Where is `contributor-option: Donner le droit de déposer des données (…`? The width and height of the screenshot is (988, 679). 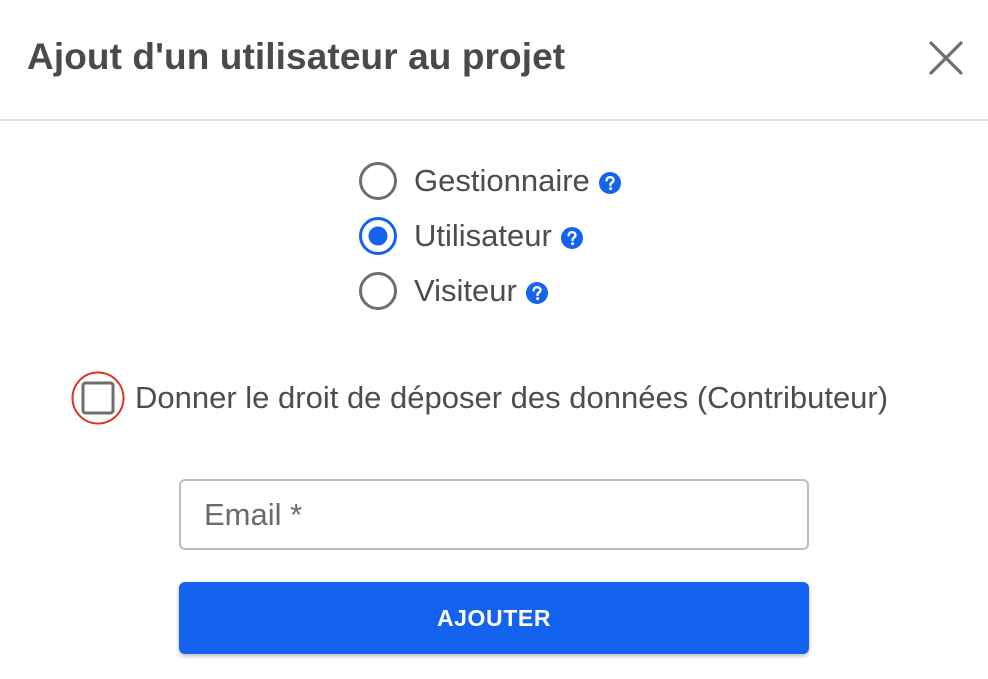
contributor-option: Donner le droit de déposer des données (… is located at coordinates (479, 398).